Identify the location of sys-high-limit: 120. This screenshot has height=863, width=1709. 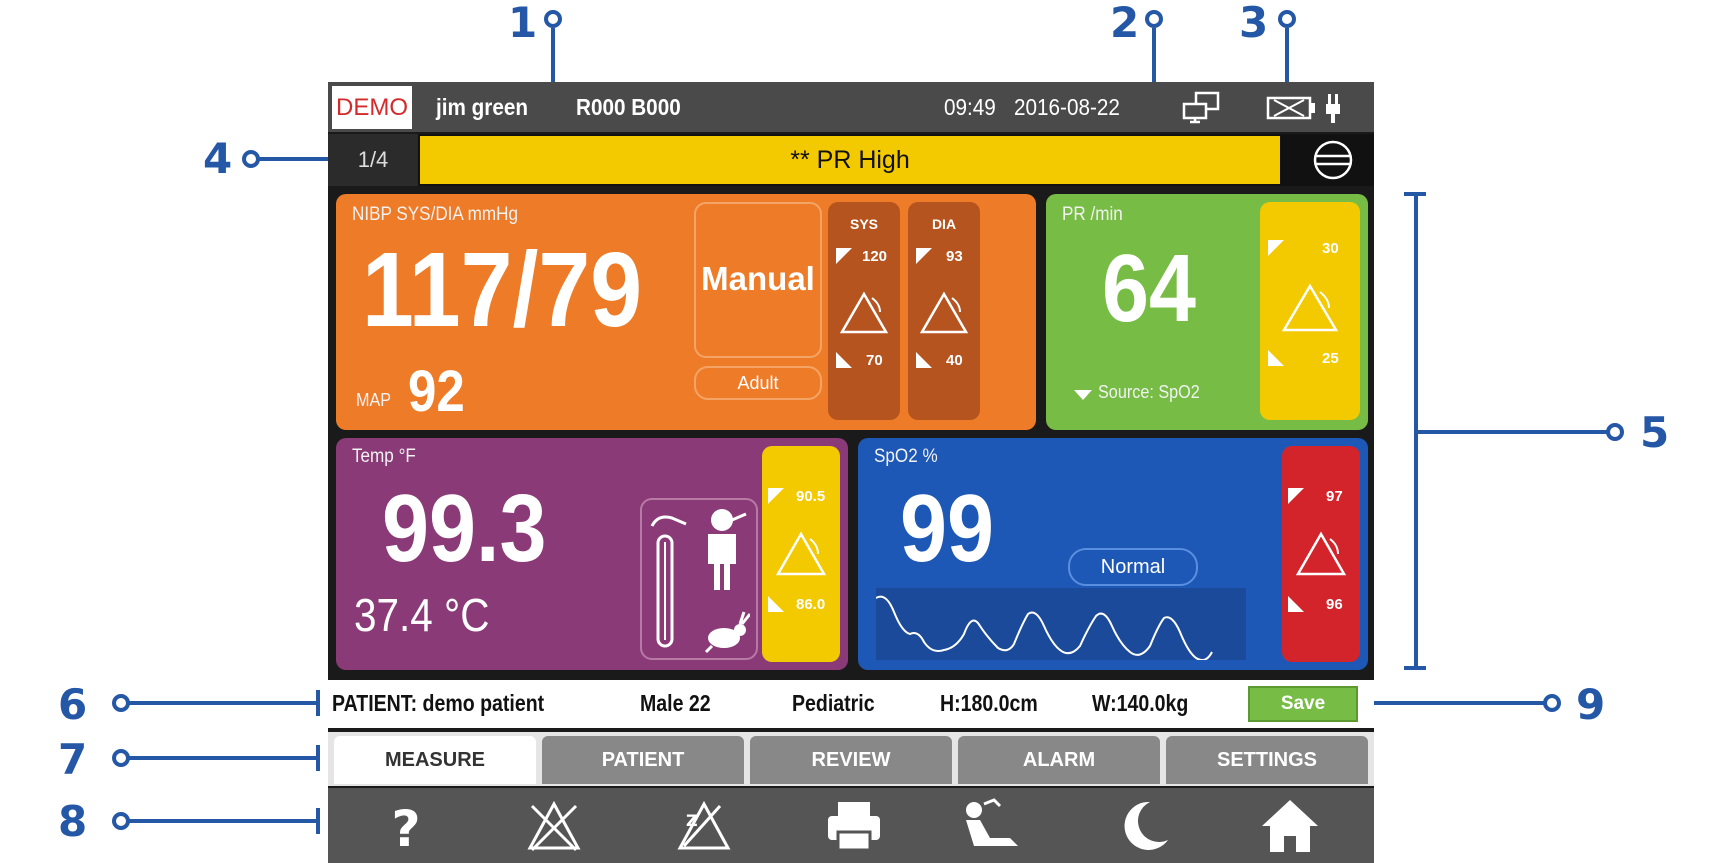
(875, 256).